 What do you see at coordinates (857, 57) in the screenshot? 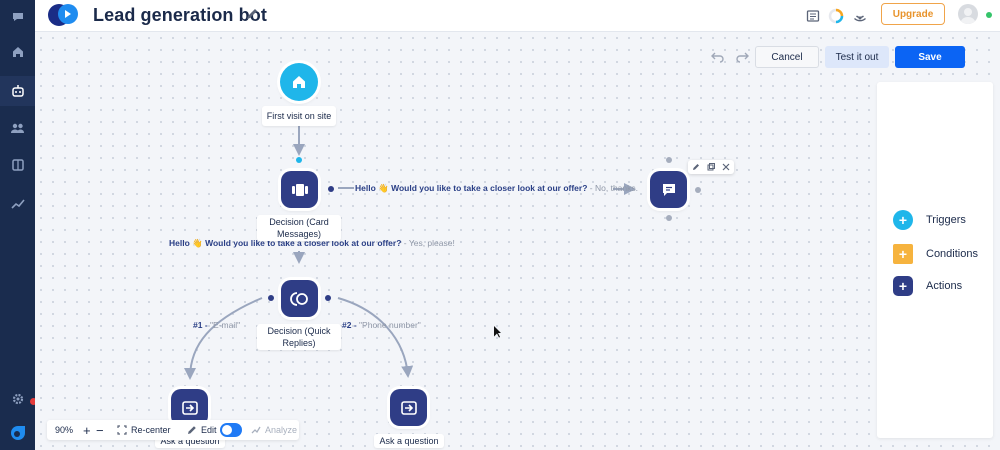
I see `test-it-out-button: Test it out` at bounding box center [857, 57].